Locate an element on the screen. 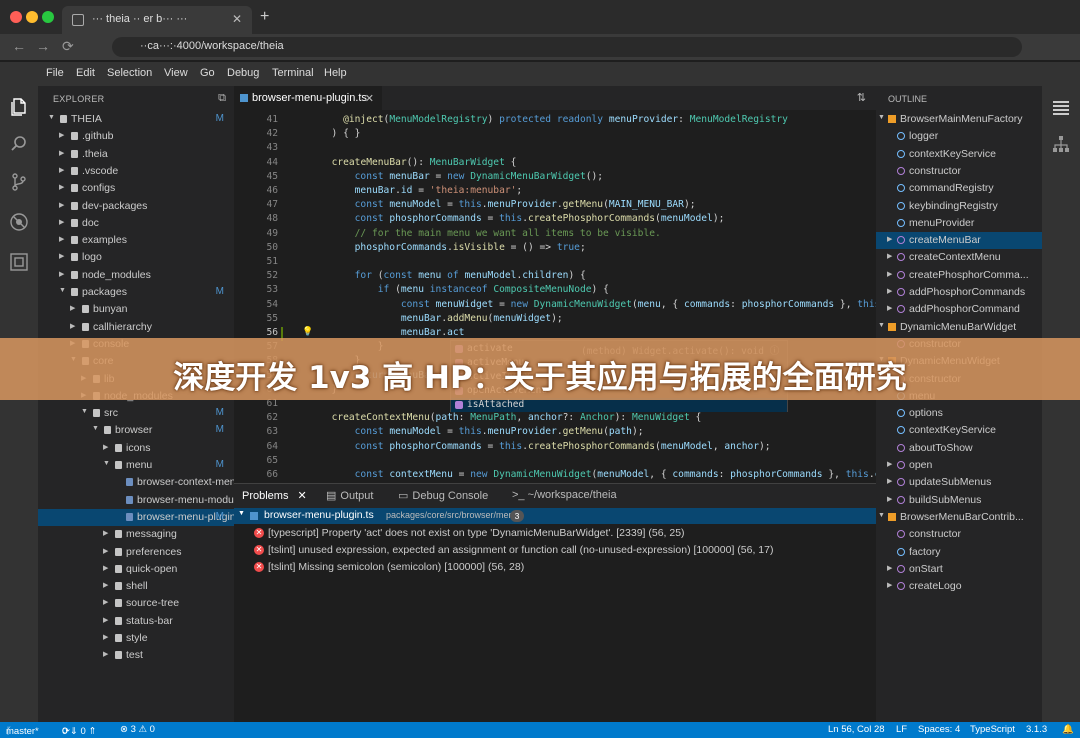 This screenshot has width=1080, height=738. outline-item: ▶ open is located at coordinates (959, 465).